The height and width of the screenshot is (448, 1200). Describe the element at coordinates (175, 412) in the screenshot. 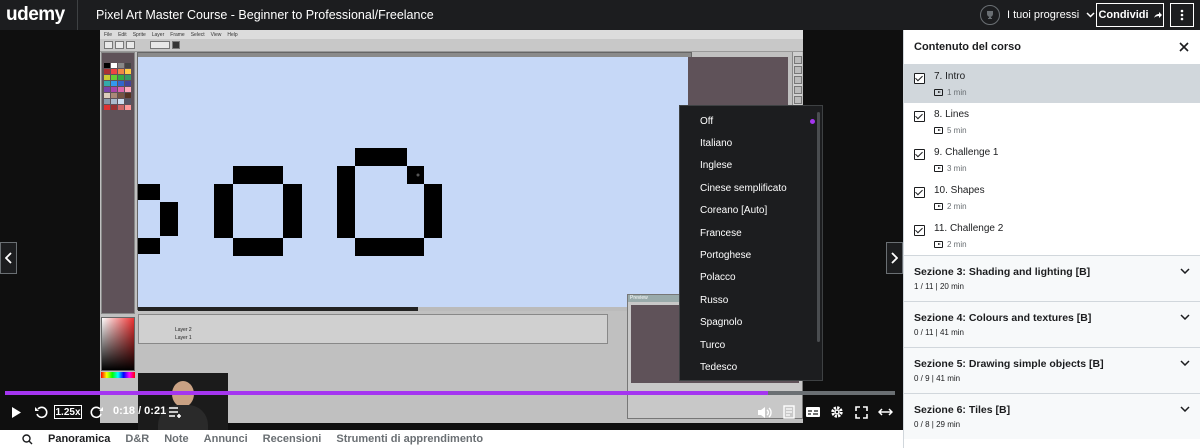

I see `bookmark-button` at that location.